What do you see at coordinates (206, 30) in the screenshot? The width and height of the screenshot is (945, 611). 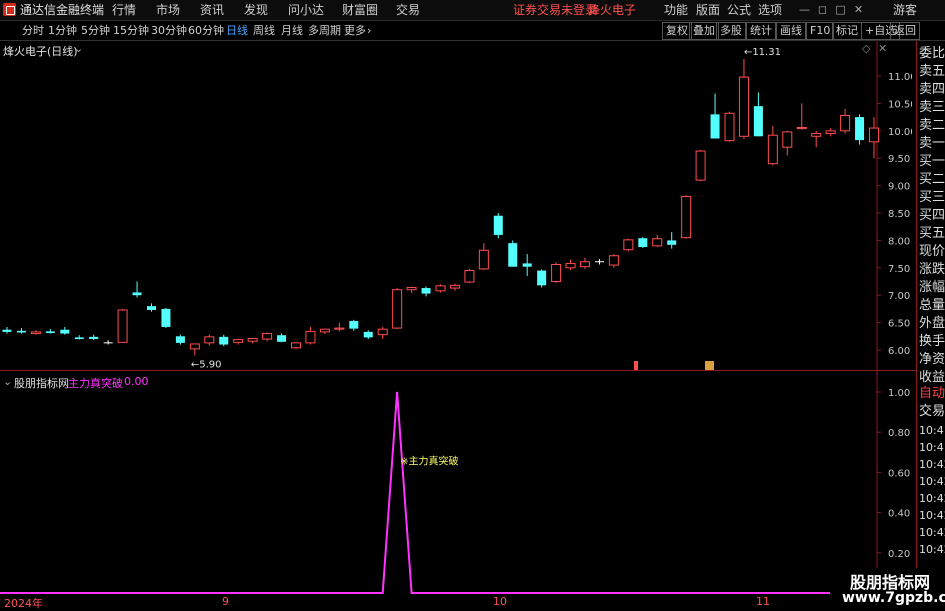 I see `period-60min: 60分钟` at bounding box center [206, 30].